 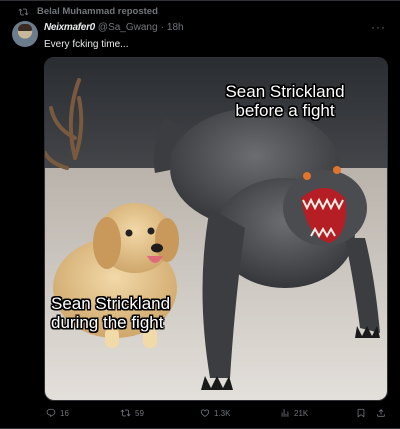 I want to click on caption-bottom-line1: Sean Strickland, so click(x=111, y=303).